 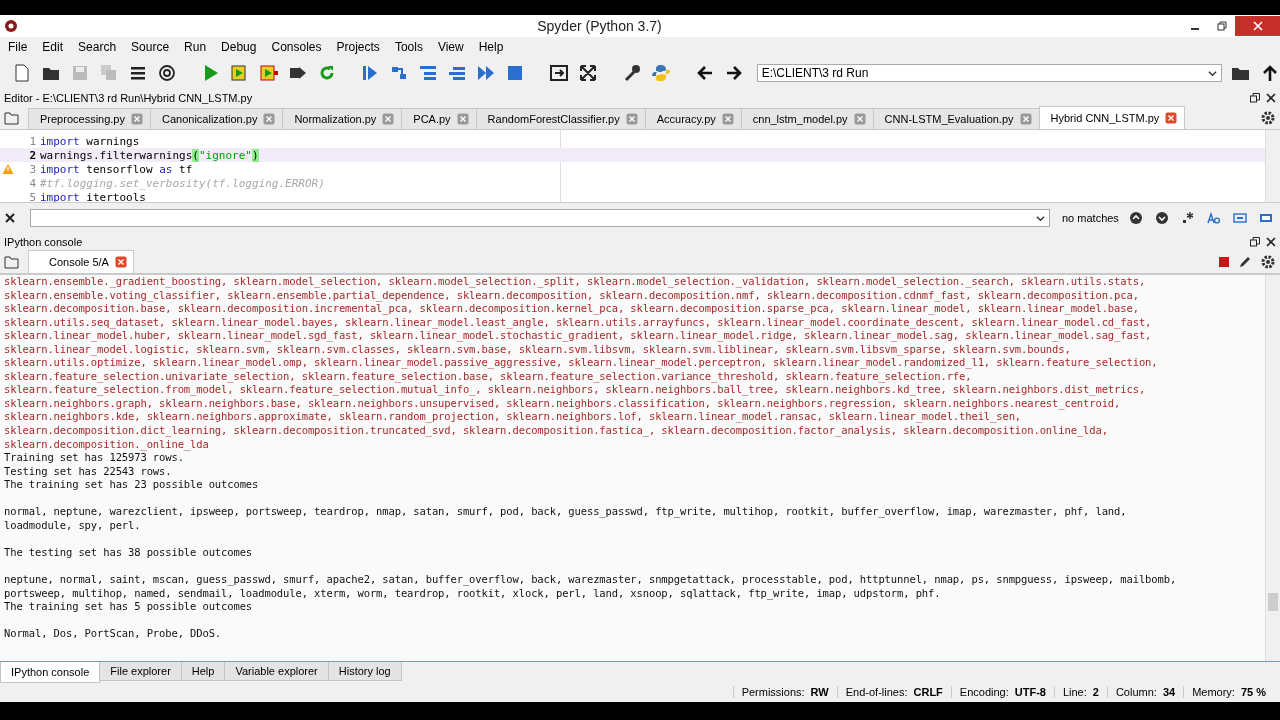 I want to click on file-tab: Accuracy.py, so click(x=693, y=118).